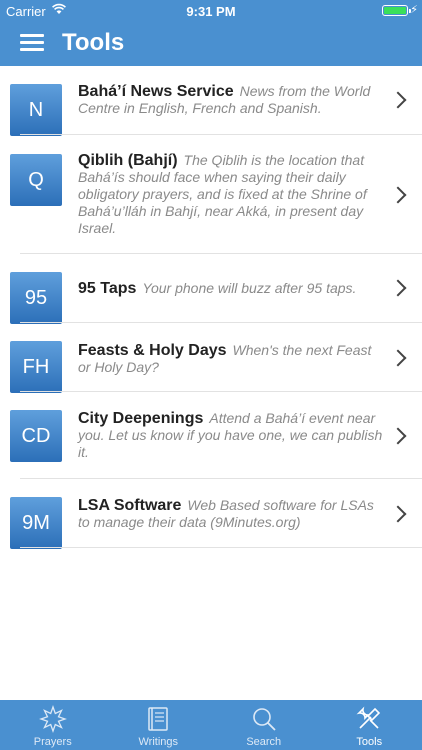 The width and height of the screenshot is (422, 750). I want to click on tab-writings: Writings, so click(159, 725).